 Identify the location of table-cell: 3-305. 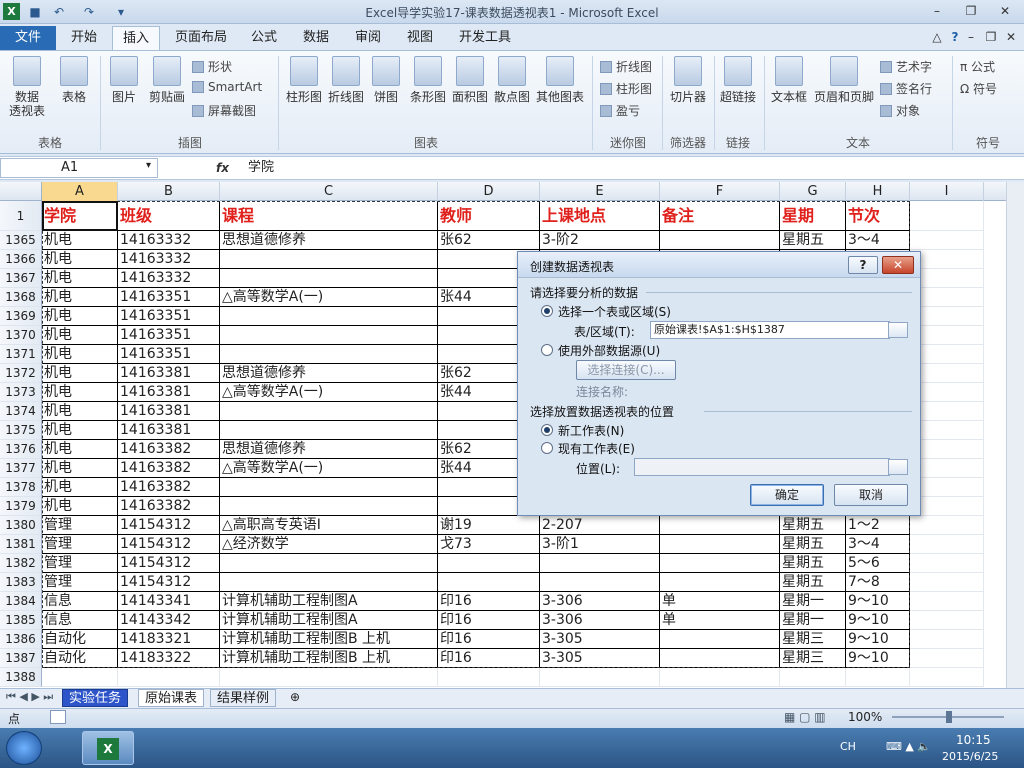
(600, 639).